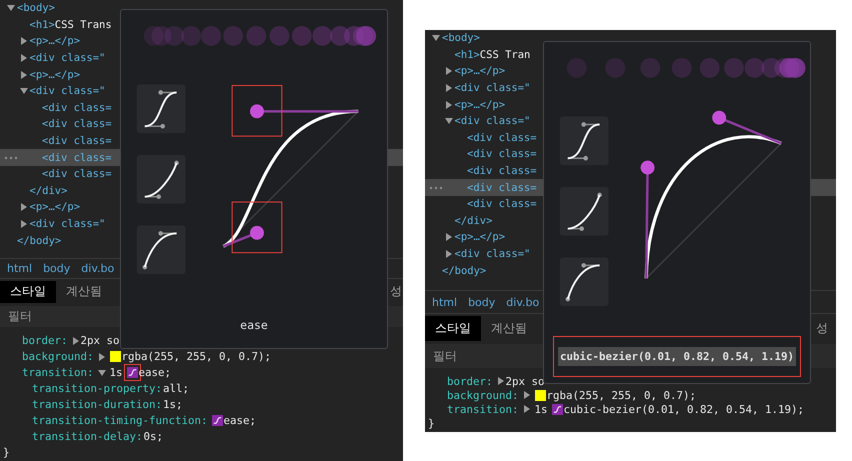  I want to click on property-name: background:, so click(58, 357).